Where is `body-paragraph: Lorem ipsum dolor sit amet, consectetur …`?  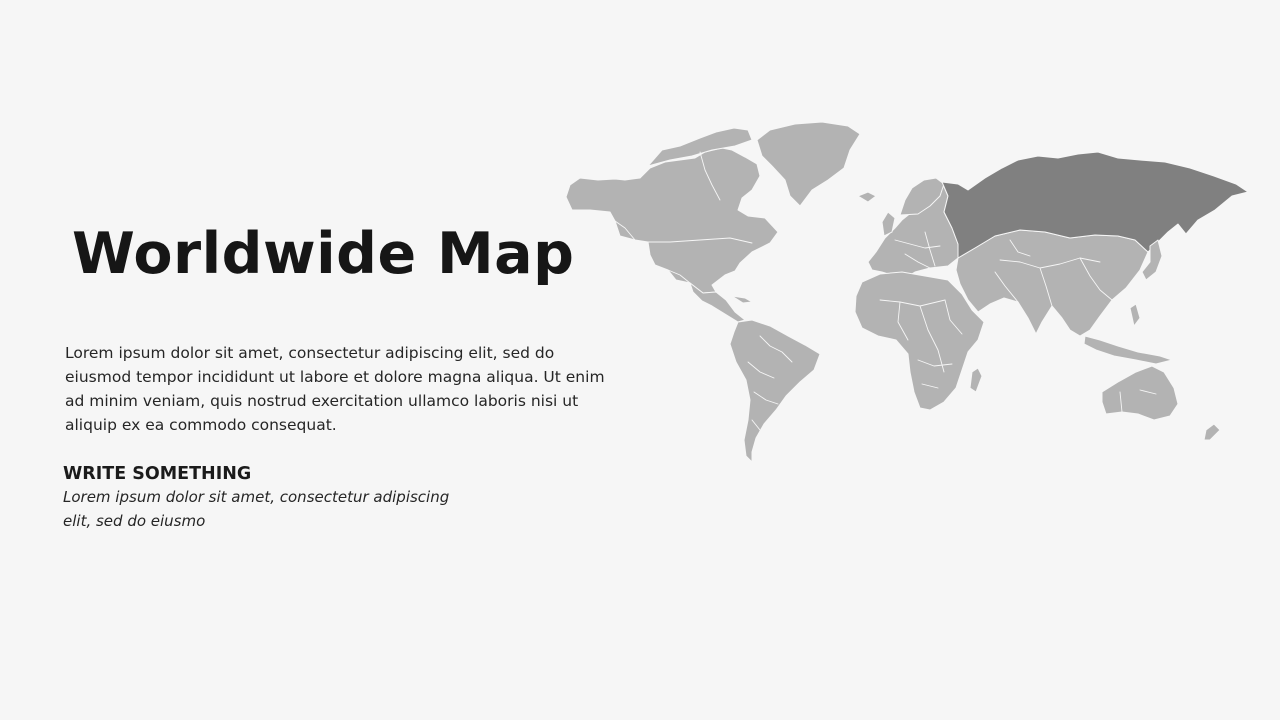
body-paragraph: Lorem ipsum dolor sit amet, consectetur … is located at coordinates (335, 389).